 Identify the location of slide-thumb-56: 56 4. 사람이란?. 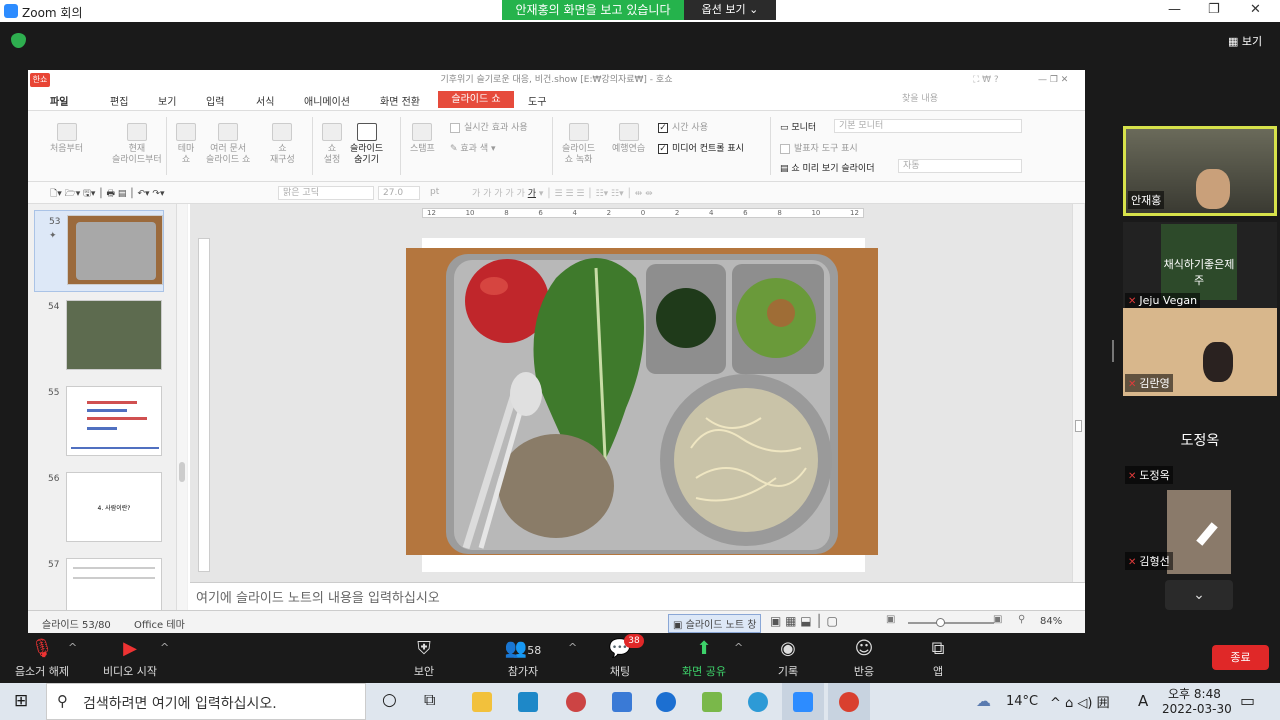
(99, 509).